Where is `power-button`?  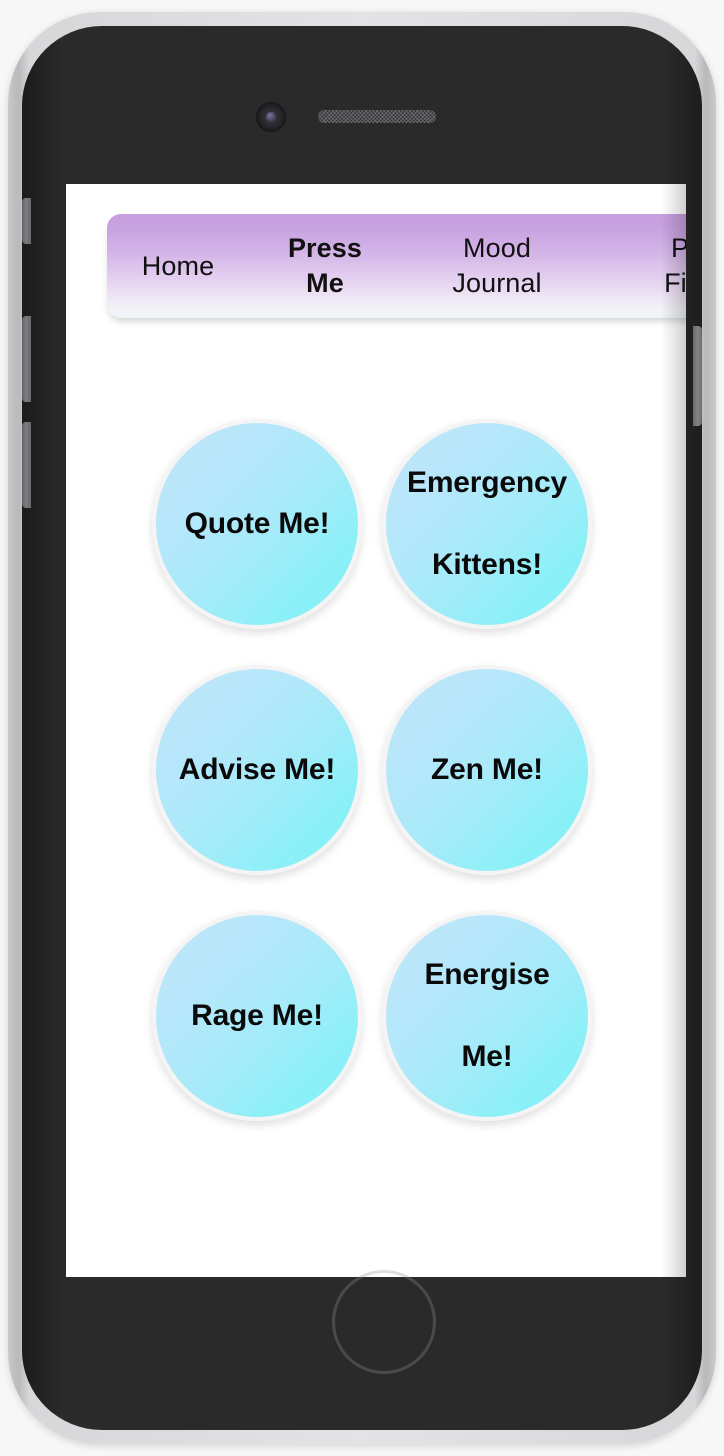
power-button is located at coordinates (697, 376).